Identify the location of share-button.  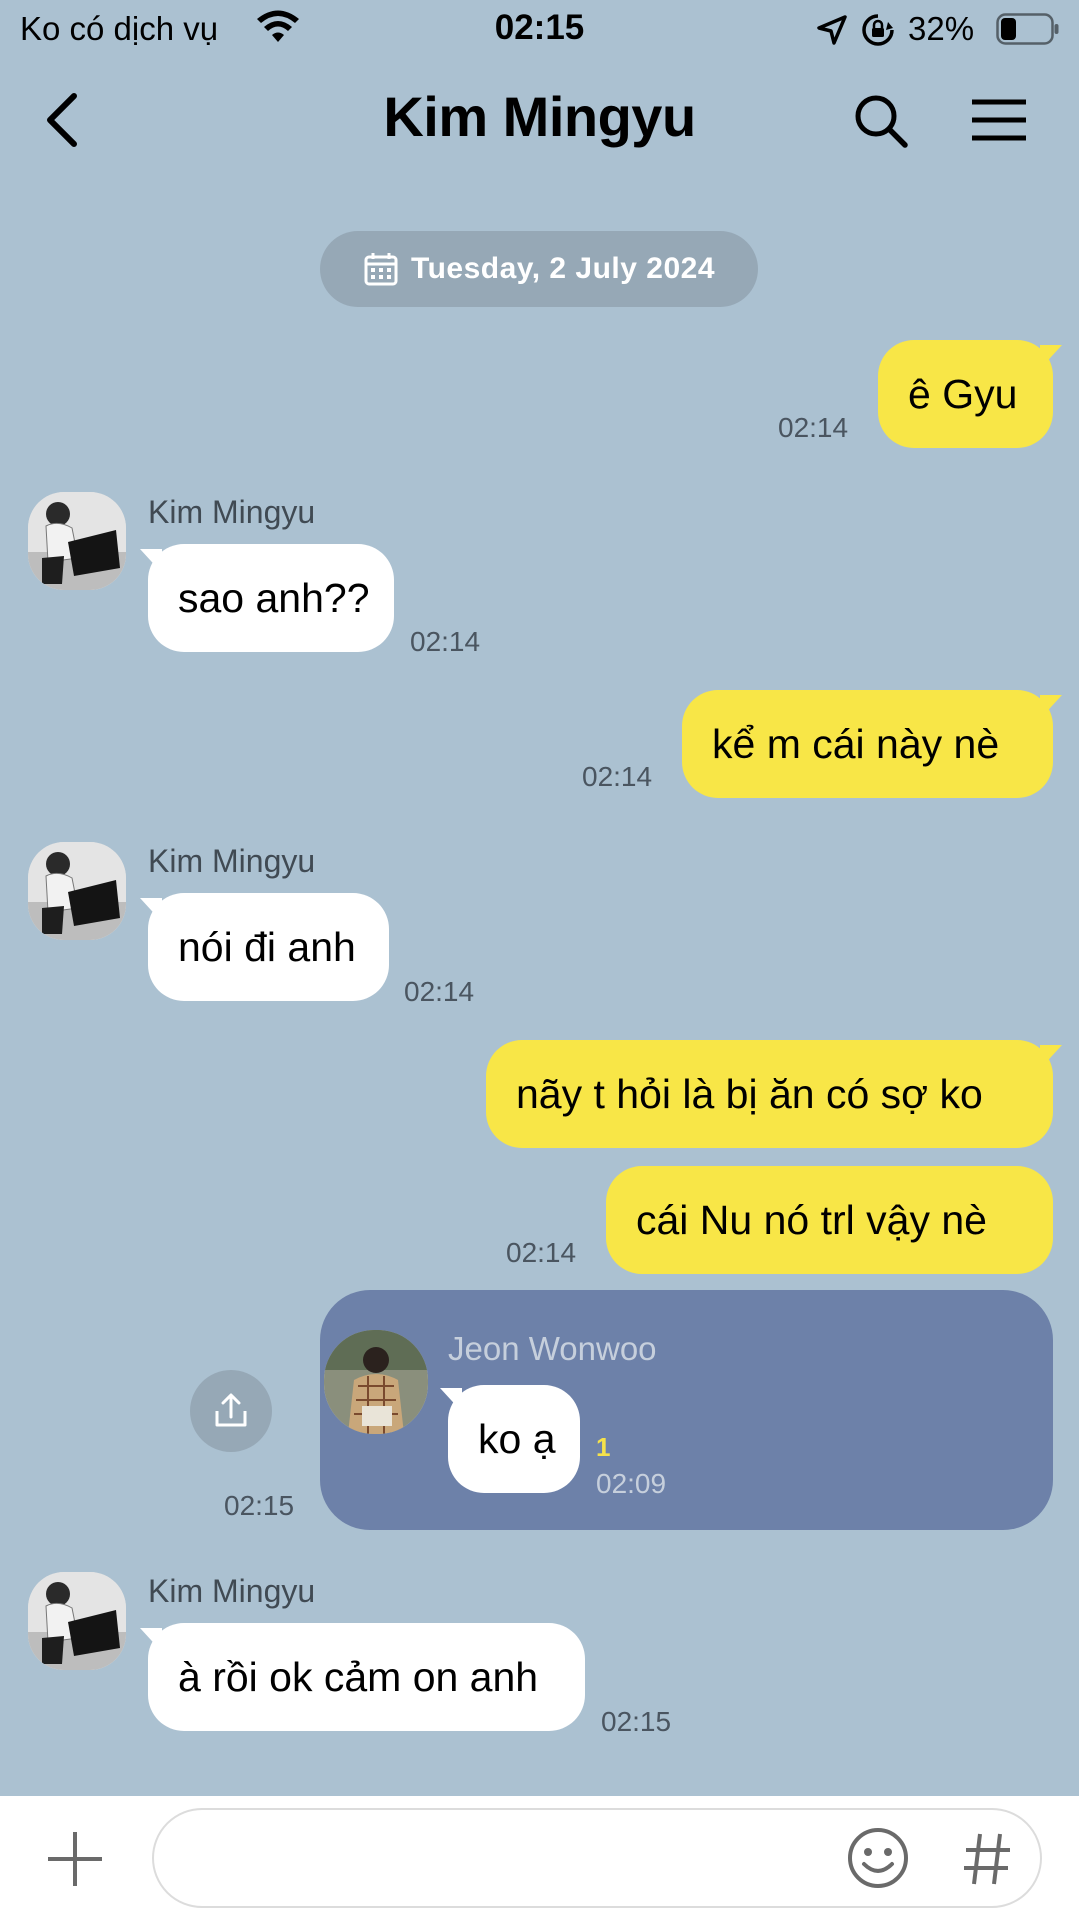
(231, 1411).